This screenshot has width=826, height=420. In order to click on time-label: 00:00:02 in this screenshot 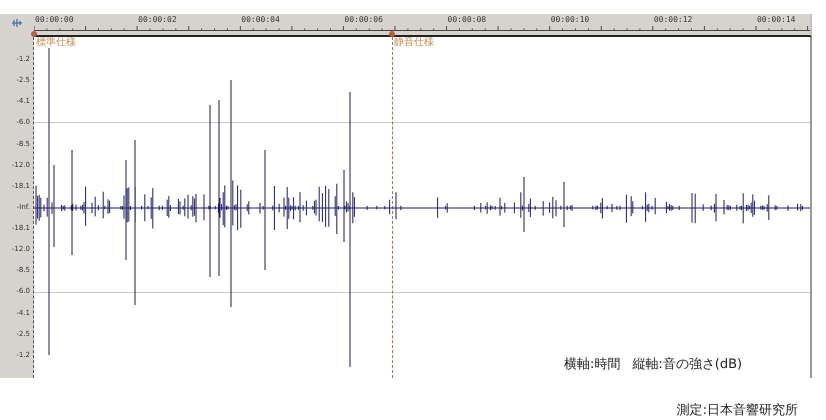, I will do `click(157, 19)`.